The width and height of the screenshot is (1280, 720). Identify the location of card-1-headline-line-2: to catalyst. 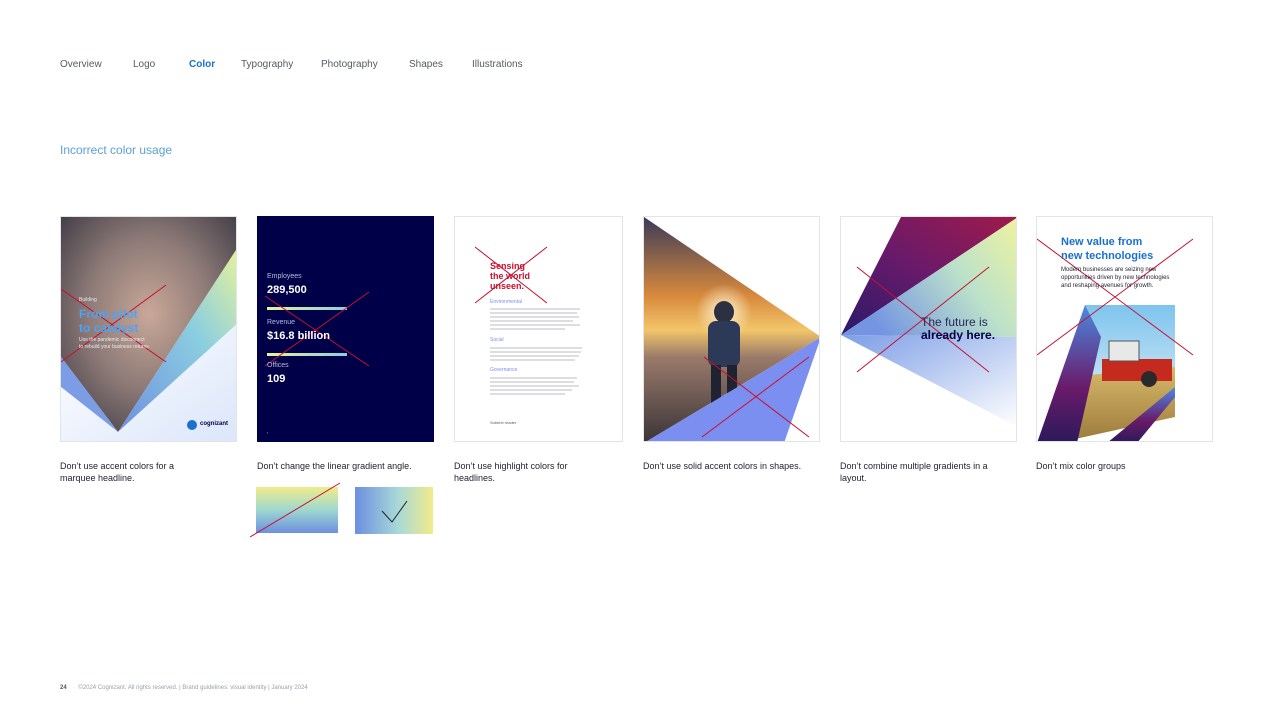
(109, 328).